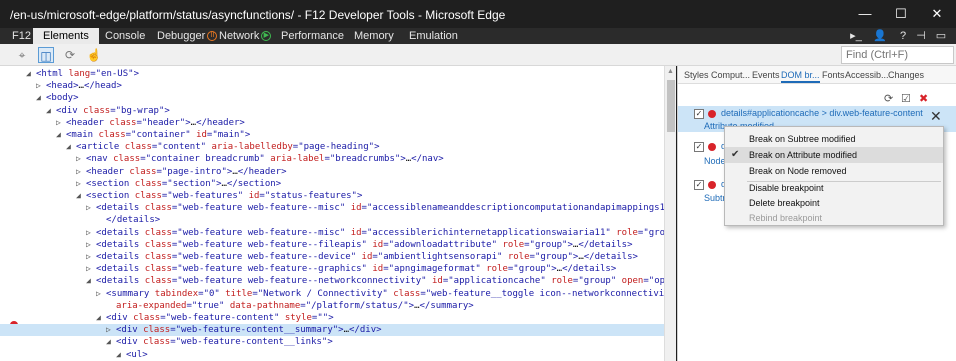 The image size is (956, 361). I want to click on attr-value: "true", so click(208, 305).